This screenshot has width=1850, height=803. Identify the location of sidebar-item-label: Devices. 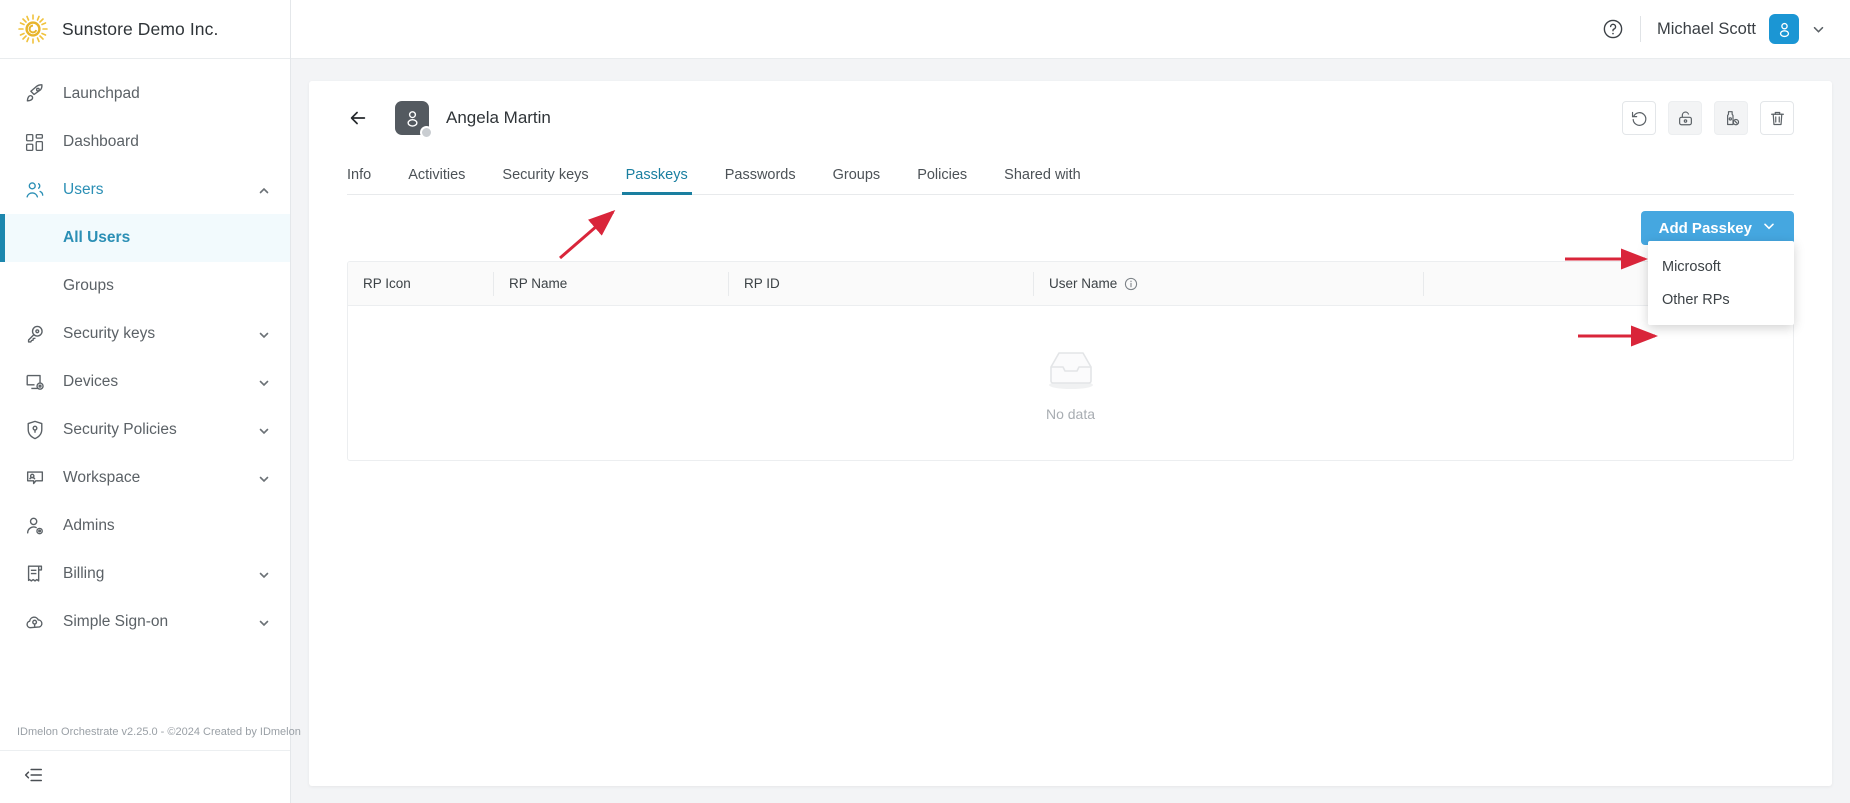
(91, 381).